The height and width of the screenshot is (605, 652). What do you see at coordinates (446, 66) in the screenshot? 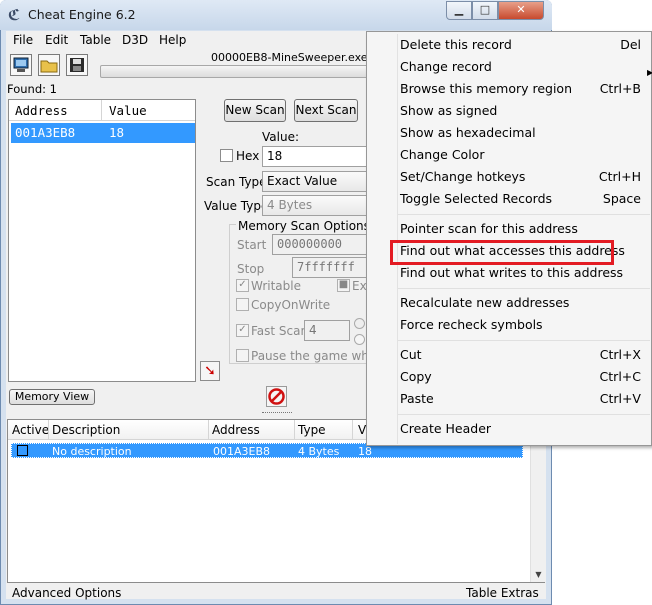
I see `menu-item-change-record: Change record` at bounding box center [446, 66].